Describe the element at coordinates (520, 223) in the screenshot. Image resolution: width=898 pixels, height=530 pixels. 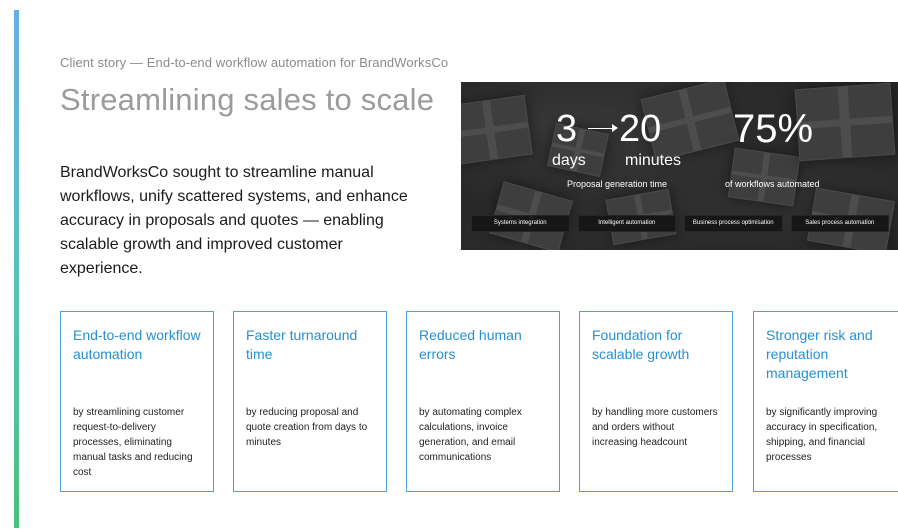
I see `tag-systems-integration: Systems integration` at that location.